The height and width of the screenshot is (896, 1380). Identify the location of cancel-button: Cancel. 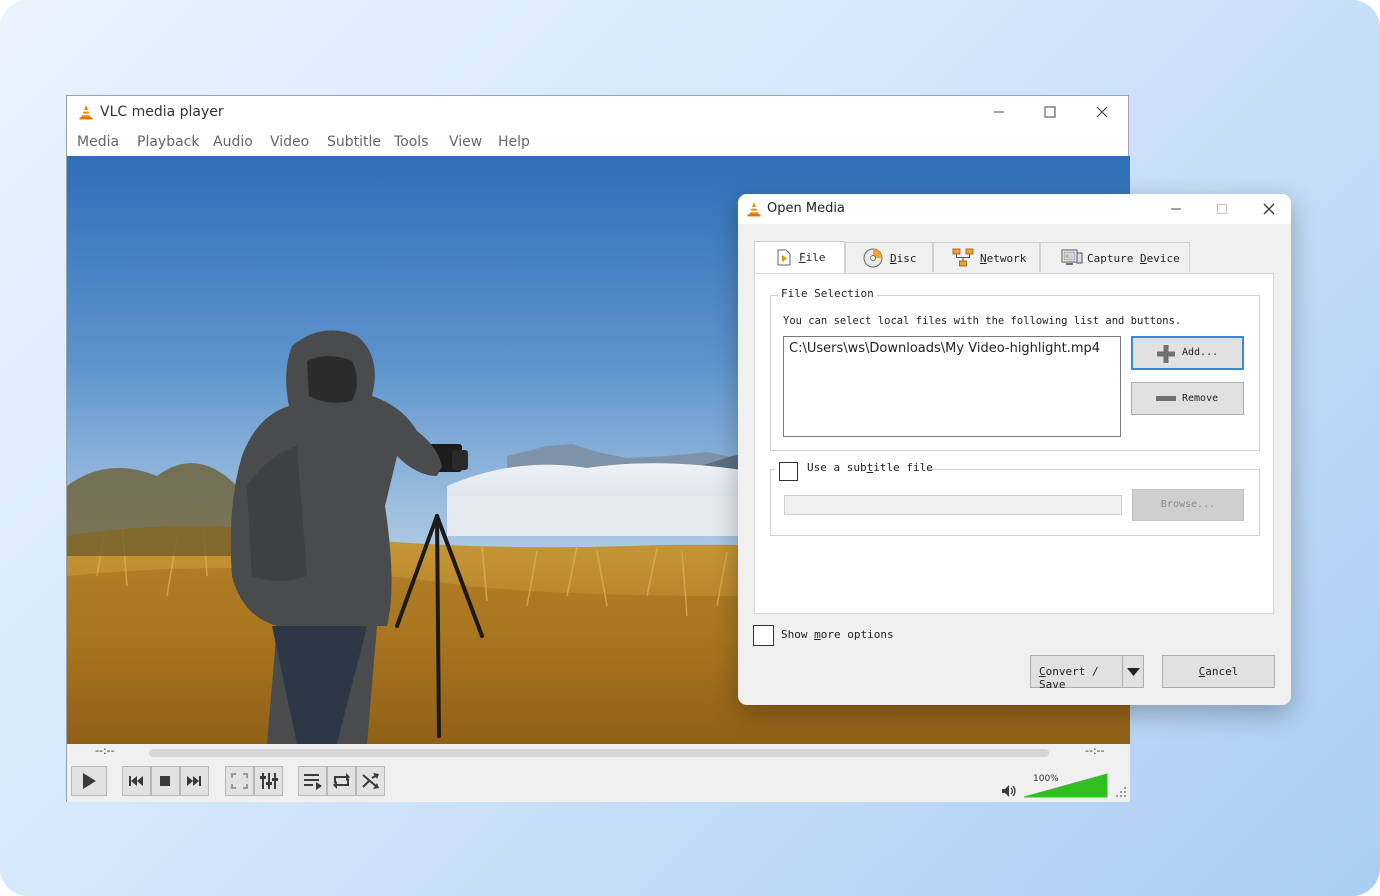
(1218, 671).